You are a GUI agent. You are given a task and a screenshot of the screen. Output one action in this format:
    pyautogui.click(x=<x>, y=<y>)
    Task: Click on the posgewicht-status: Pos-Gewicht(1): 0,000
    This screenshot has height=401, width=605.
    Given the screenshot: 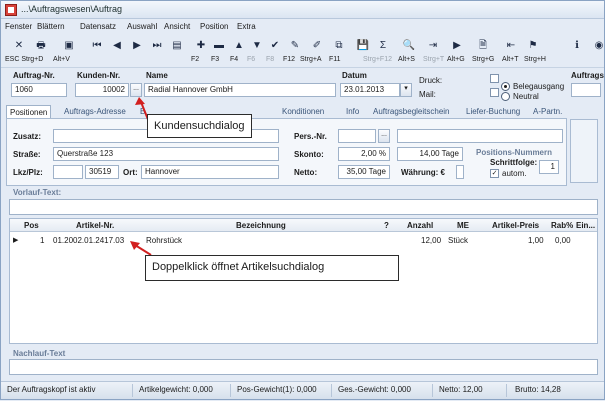 What is the action you would take?
    pyautogui.click(x=277, y=389)
    